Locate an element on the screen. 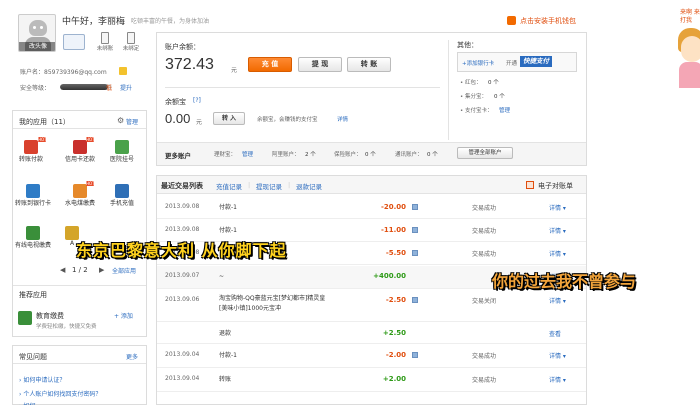 The width and height of the screenshot is (700, 405). app-label: 有线电视缴费 is located at coordinates (32, 245).